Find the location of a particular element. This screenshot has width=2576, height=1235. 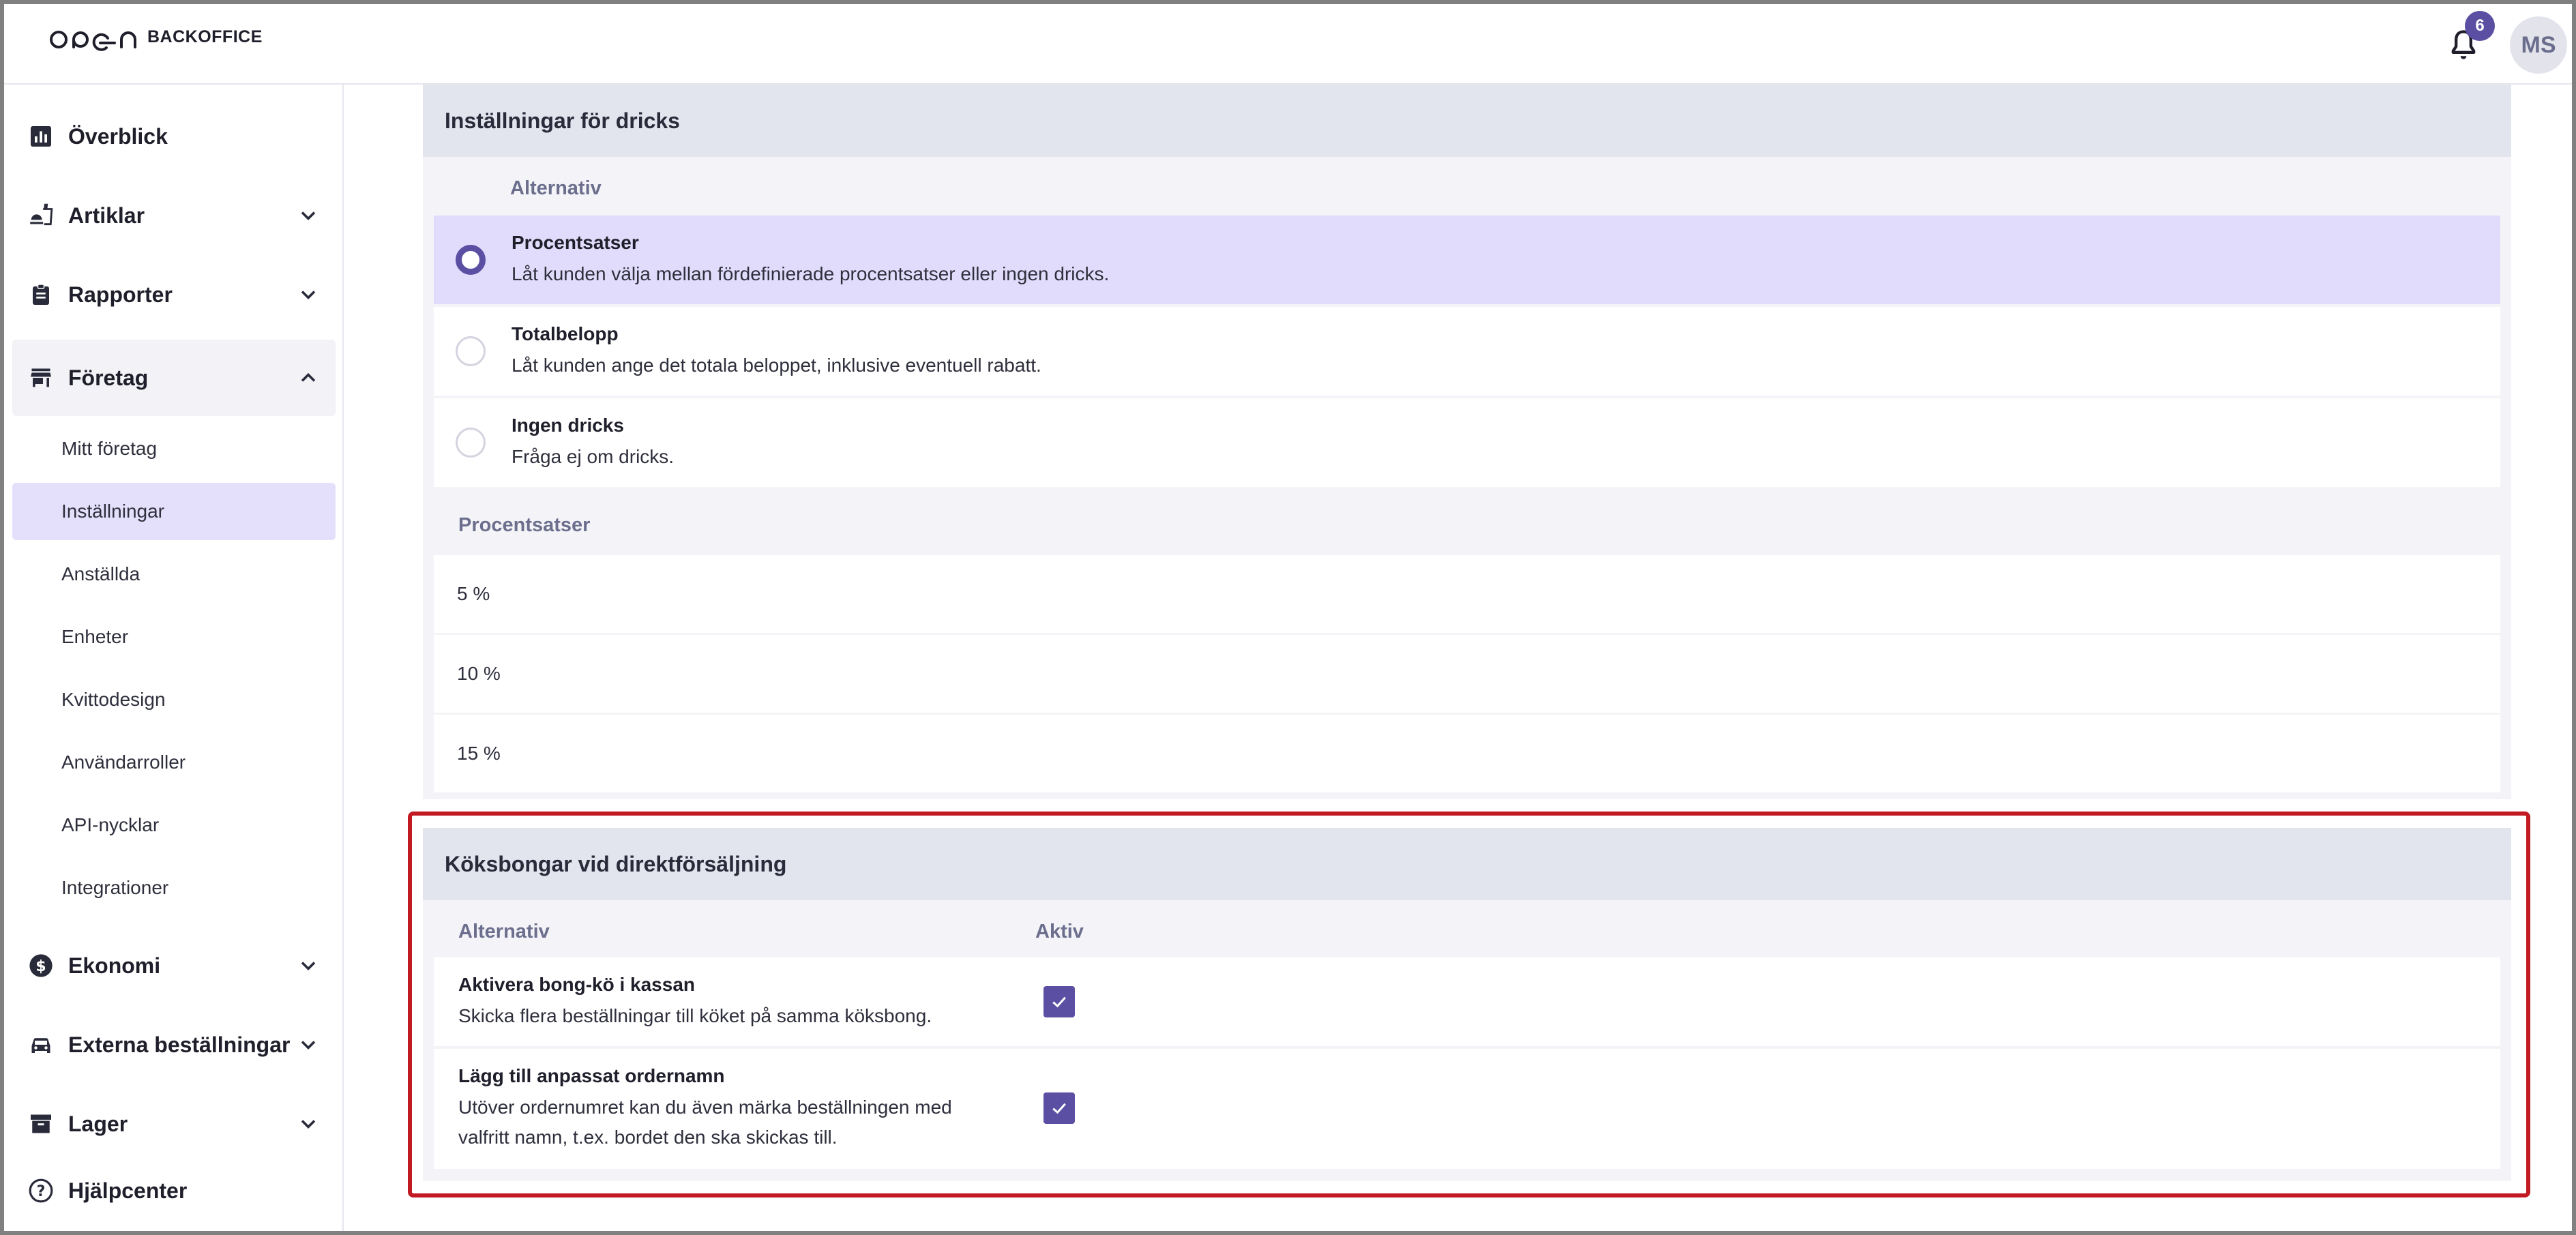

sidebar-label-economy: Ekonomi is located at coordinates (114, 966).